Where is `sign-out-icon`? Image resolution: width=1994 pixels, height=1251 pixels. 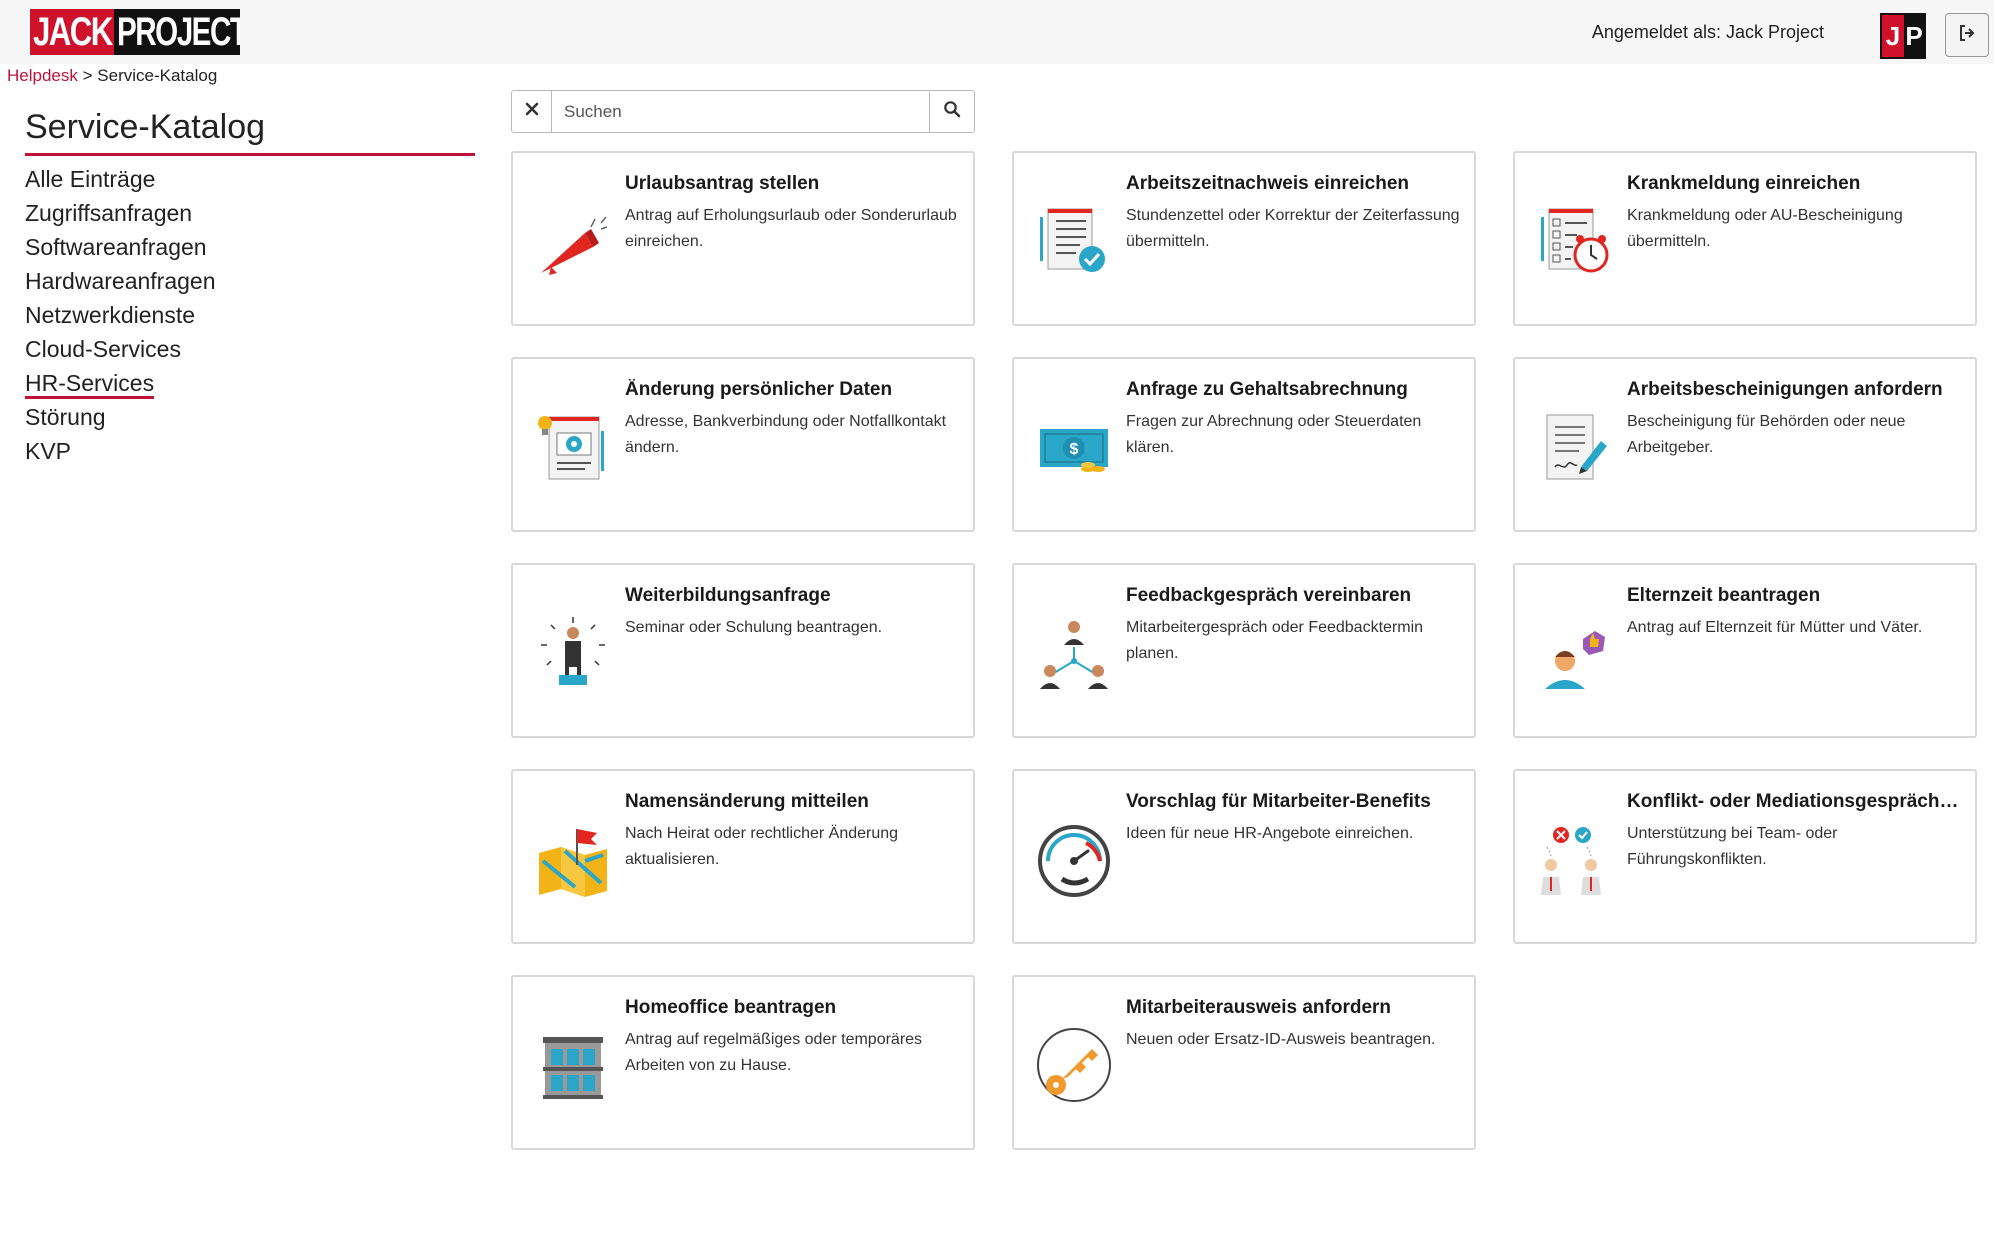
sign-out-icon is located at coordinates (1967, 35).